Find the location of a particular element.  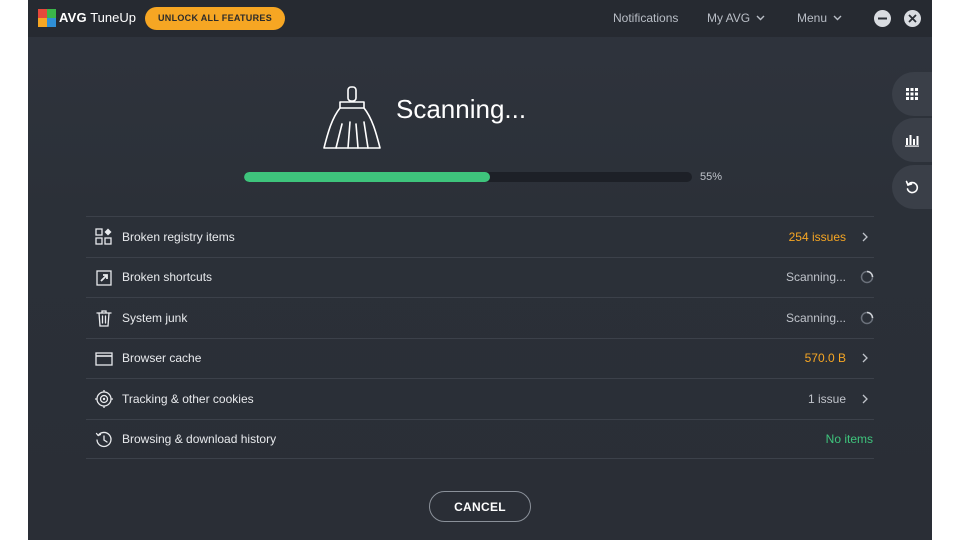

result-label: Tracking & other cookies is located at coordinates (188, 398).